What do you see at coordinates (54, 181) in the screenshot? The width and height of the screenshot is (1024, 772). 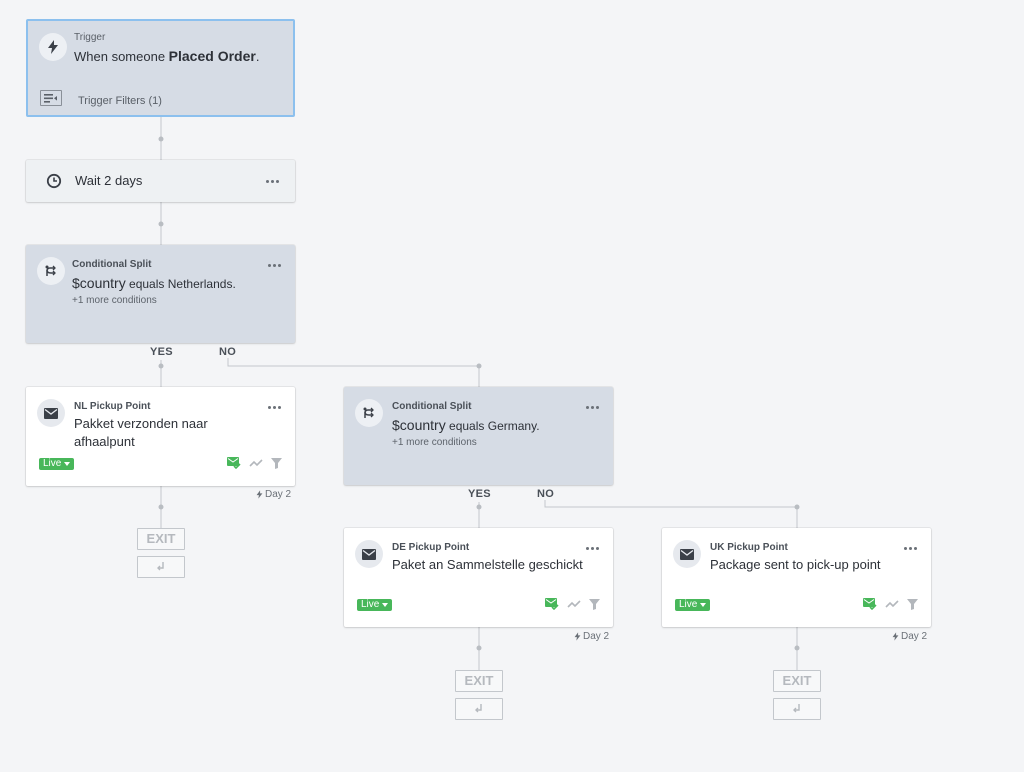 I see `clock-icon` at bounding box center [54, 181].